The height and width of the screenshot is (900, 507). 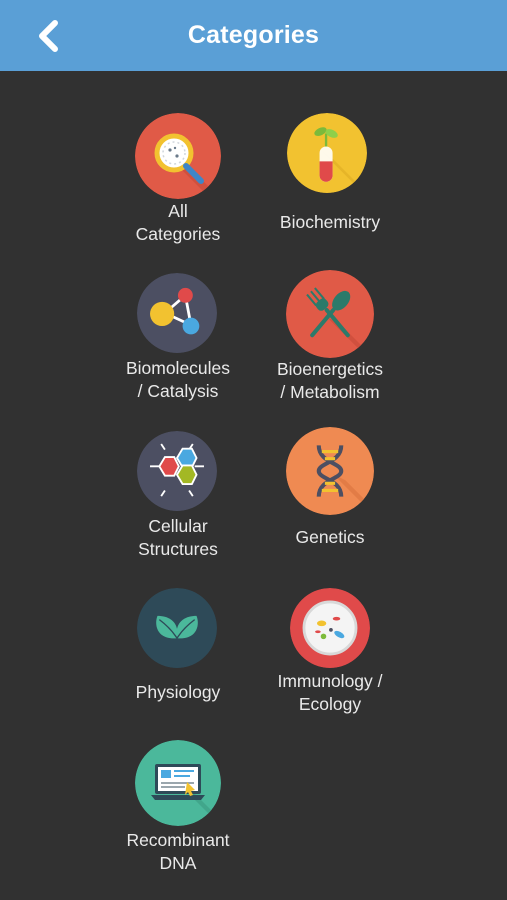 I want to click on app-header: Categories, so click(x=253, y=35).